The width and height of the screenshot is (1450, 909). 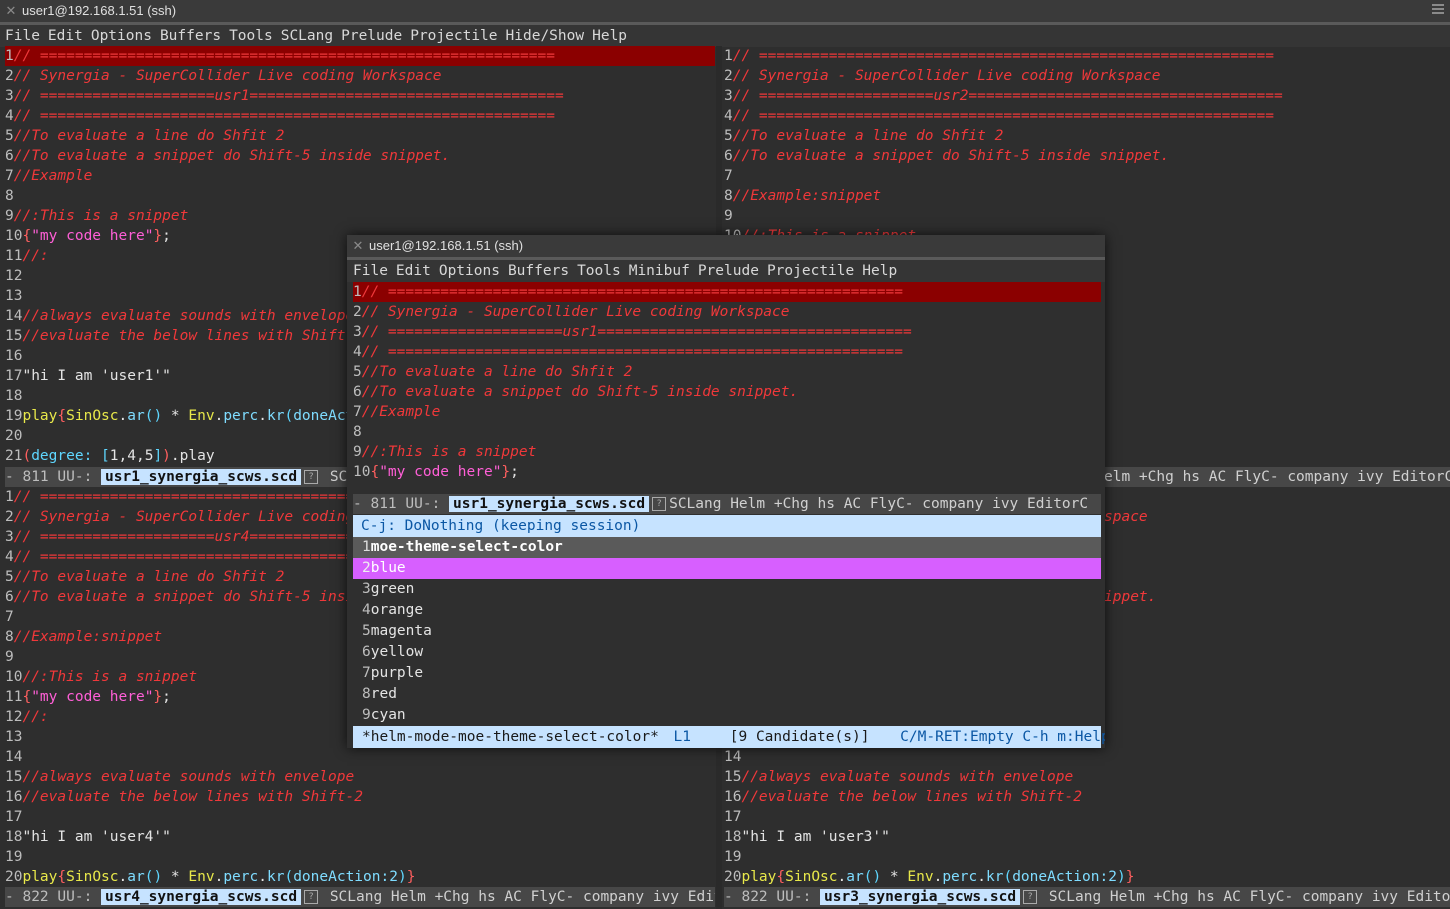 What do you see at coordinates (358, 246) in the screenshot?
I see `popup-close-icon: ✕` at bounding box center [358, 246].